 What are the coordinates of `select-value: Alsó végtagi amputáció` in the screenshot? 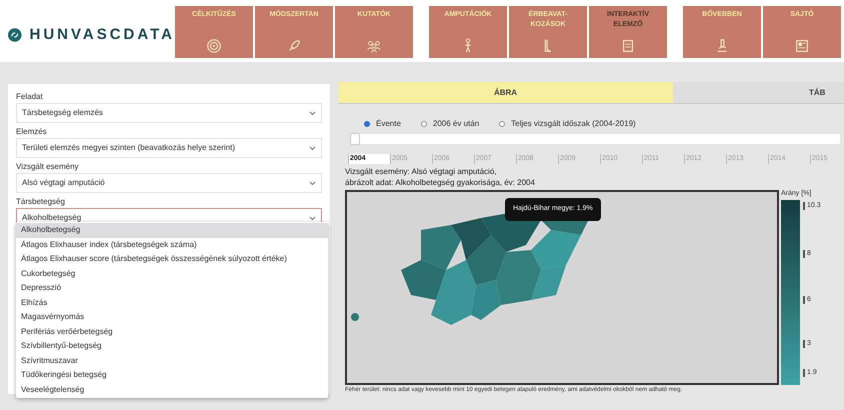 It's located at (63, 183).